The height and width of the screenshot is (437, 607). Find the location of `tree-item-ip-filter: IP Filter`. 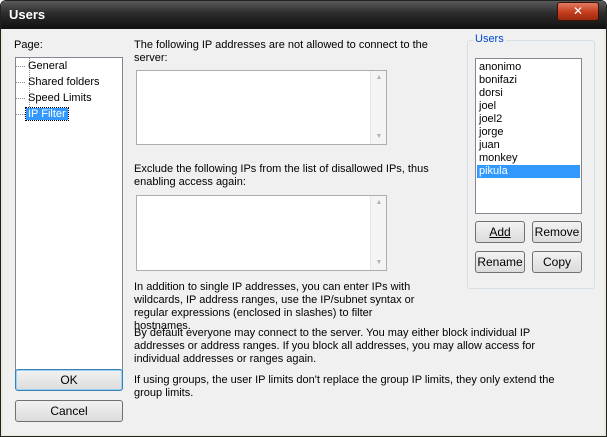

tree-item-ip-filter: IP Filter is located at coordinates (42, 114).